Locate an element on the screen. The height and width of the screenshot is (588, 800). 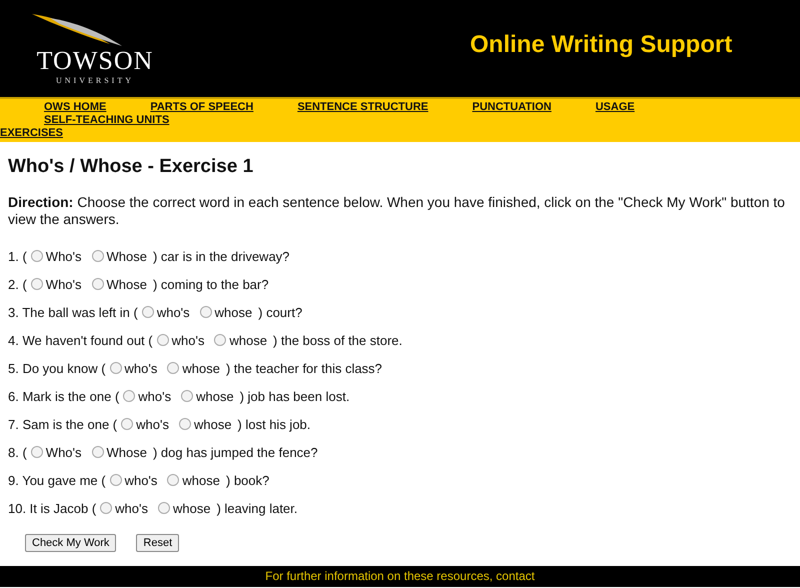
question-text: ) lost his job. is located at coordinates (274, 424).